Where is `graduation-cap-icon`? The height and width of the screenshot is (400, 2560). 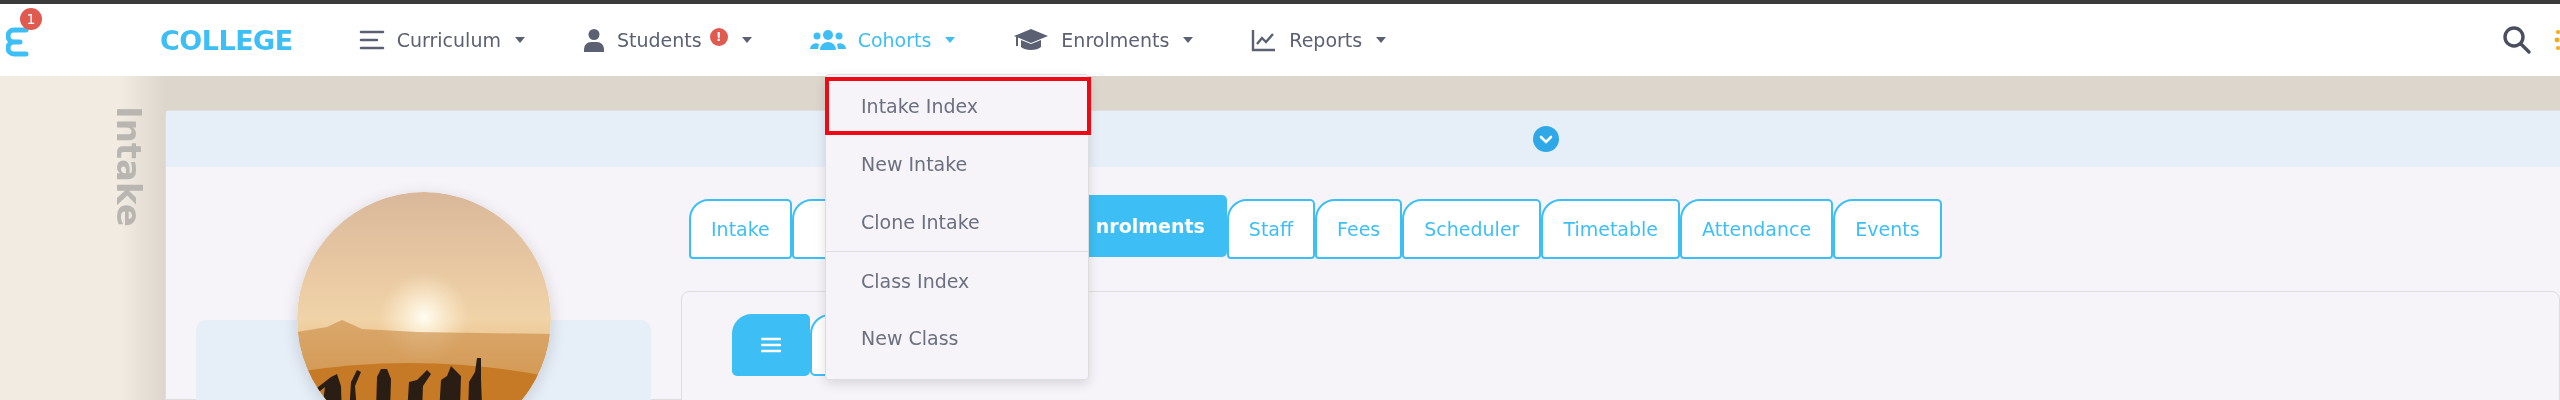
graduation-cap-icon is located at coordinates (1031, 40).